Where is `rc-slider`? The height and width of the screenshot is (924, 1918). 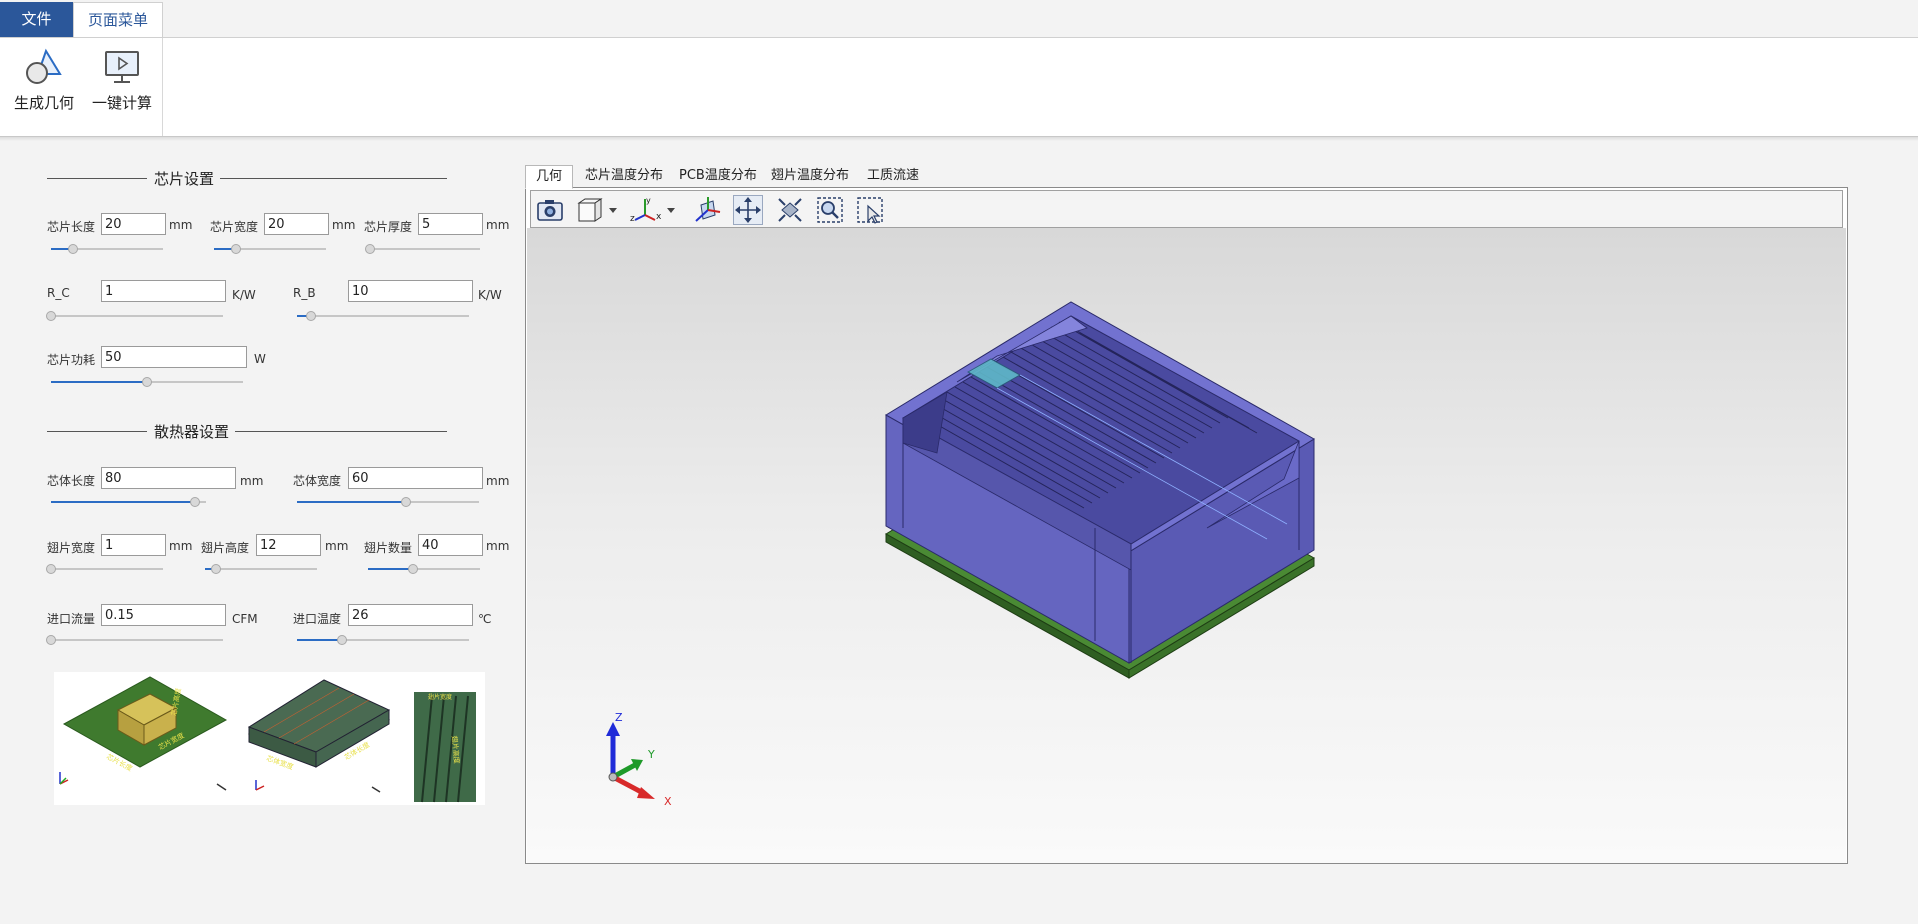 rc-slider is located at coordinates (134, 316).